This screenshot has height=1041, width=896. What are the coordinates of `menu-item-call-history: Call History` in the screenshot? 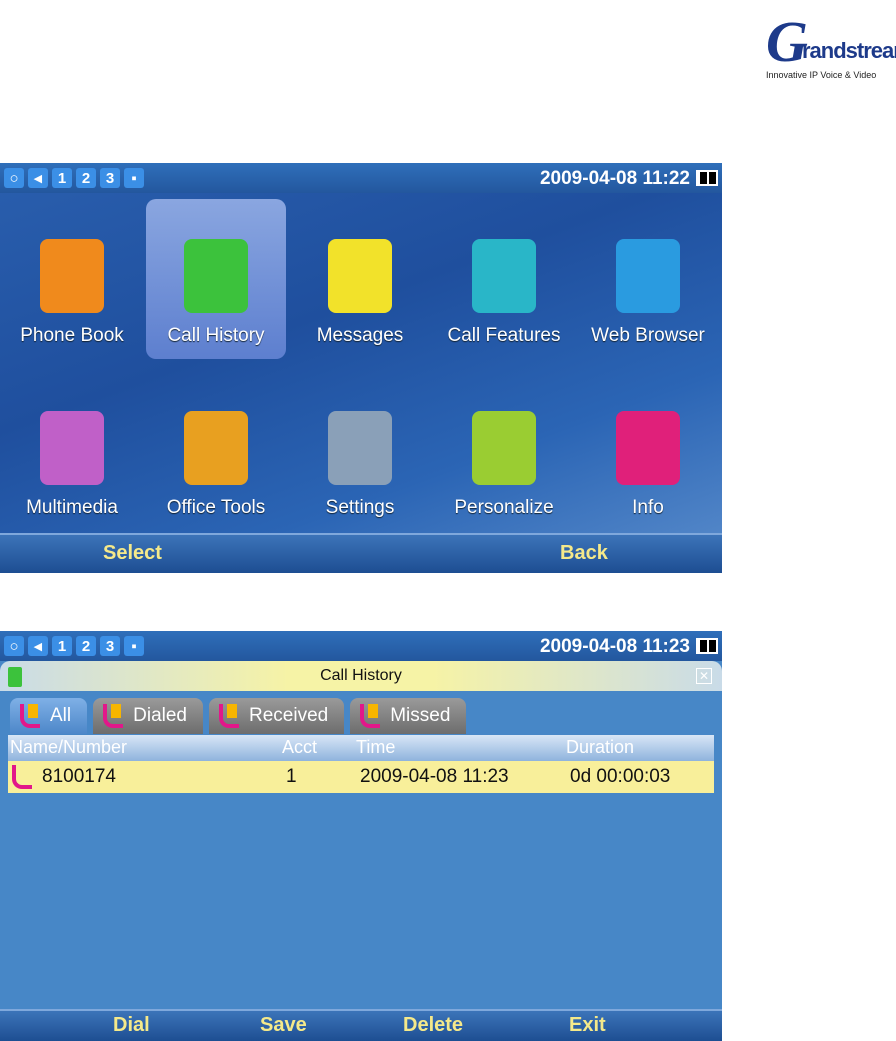 It's located at (216, 279).